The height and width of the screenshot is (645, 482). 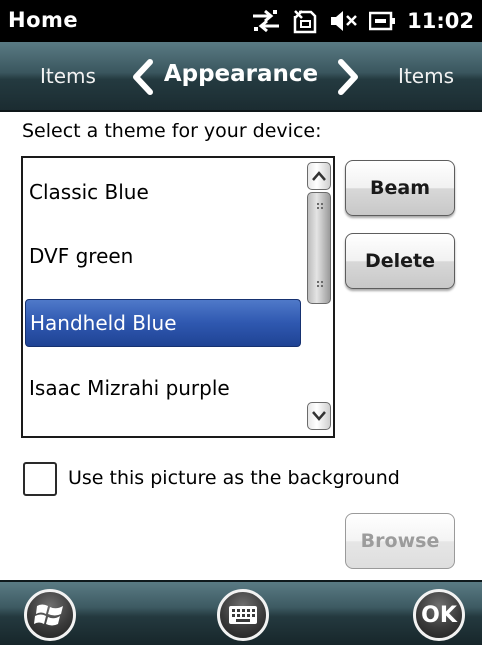 What do you see at coordinates (163, 323) in the screenshot?
I see `list-item-handheld-blue: Handheld Blue` at bounding box center [163, 323].